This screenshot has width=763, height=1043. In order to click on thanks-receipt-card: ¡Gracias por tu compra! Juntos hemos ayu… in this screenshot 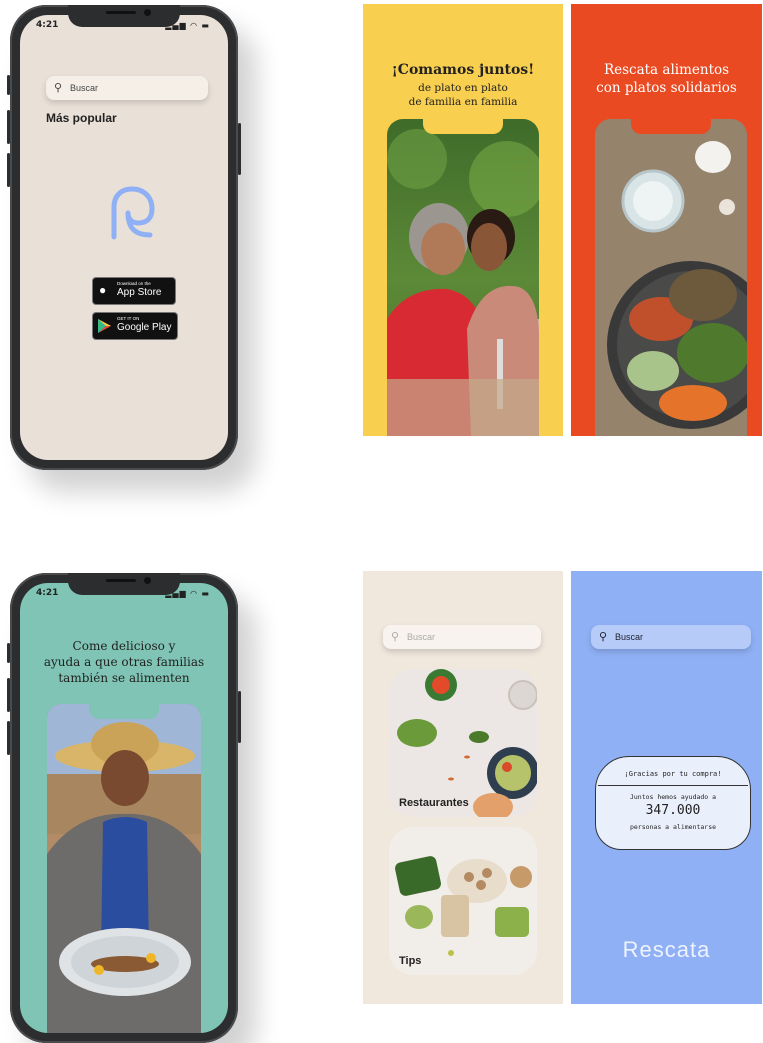, I will do `click(673, 803)`.